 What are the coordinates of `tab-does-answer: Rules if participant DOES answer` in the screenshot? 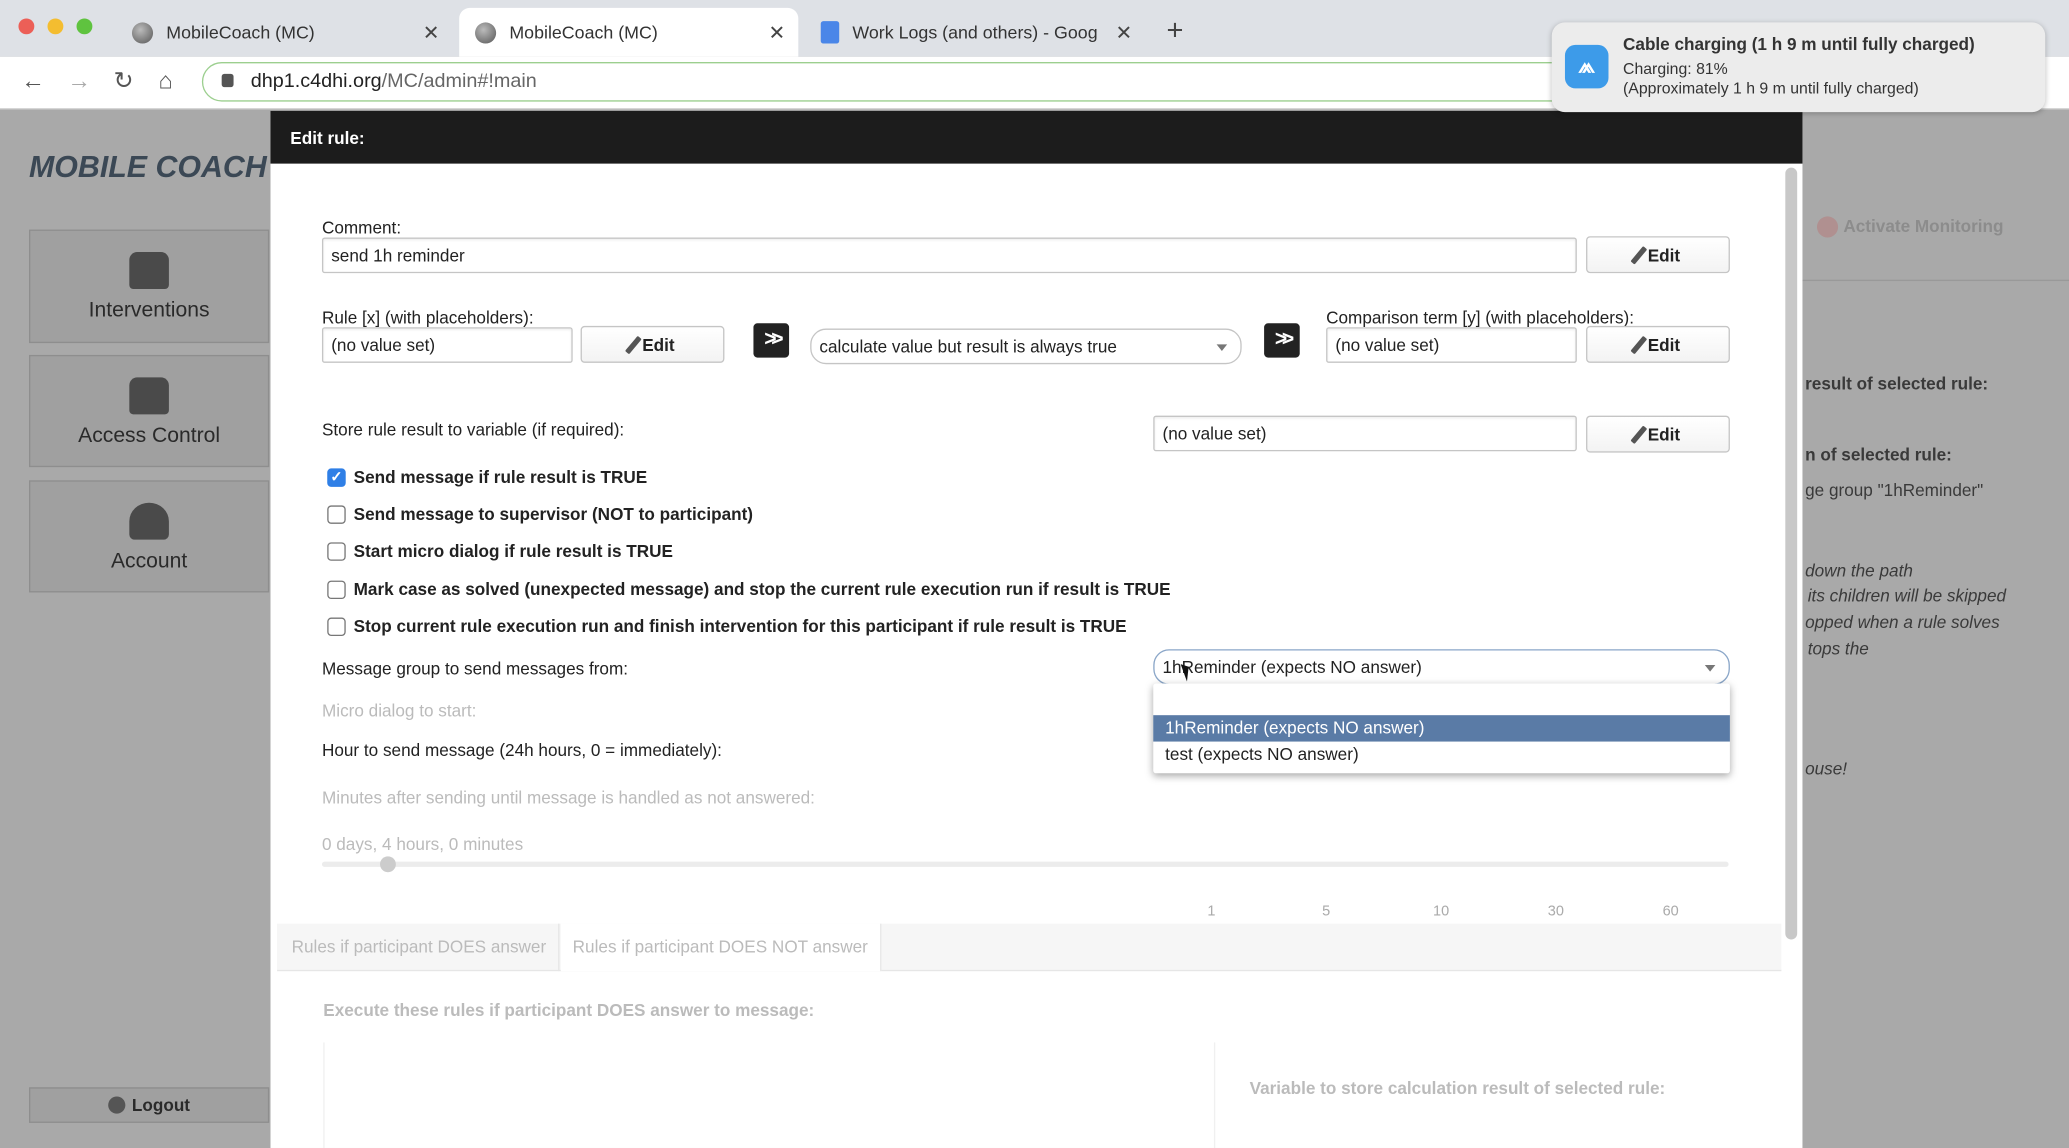 It's located at (420, 947).